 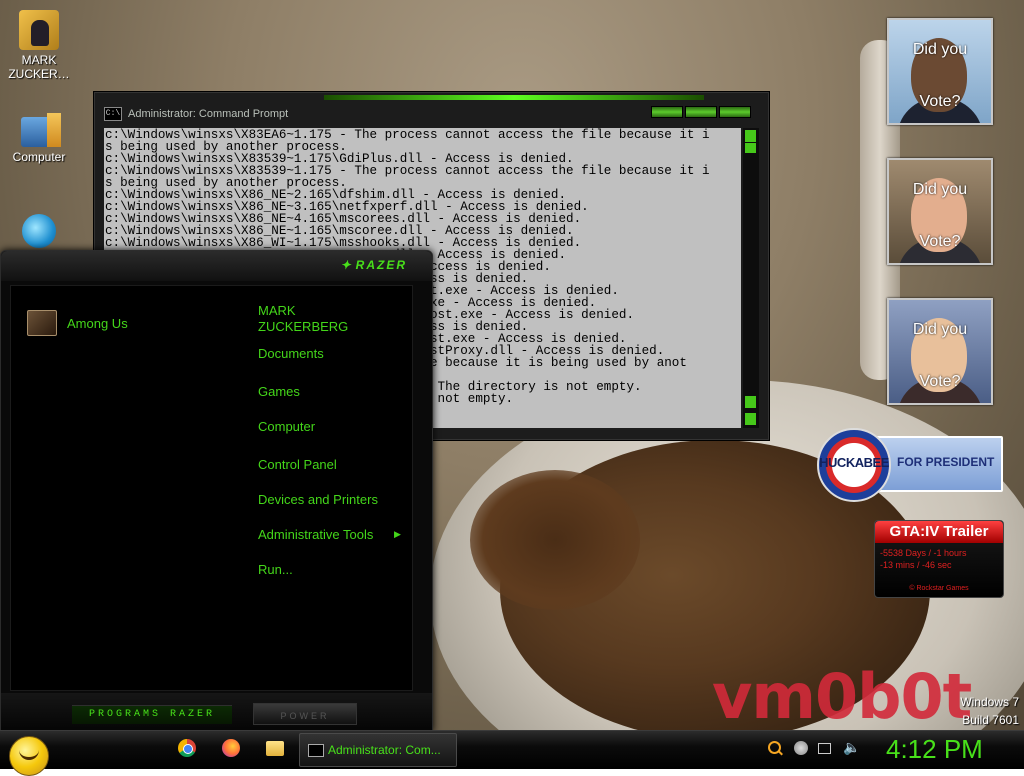 What do you see at coordinates (750, 419) in the screenshot?
I see `scroll-down-arrow` at bounding box center [750, 419].